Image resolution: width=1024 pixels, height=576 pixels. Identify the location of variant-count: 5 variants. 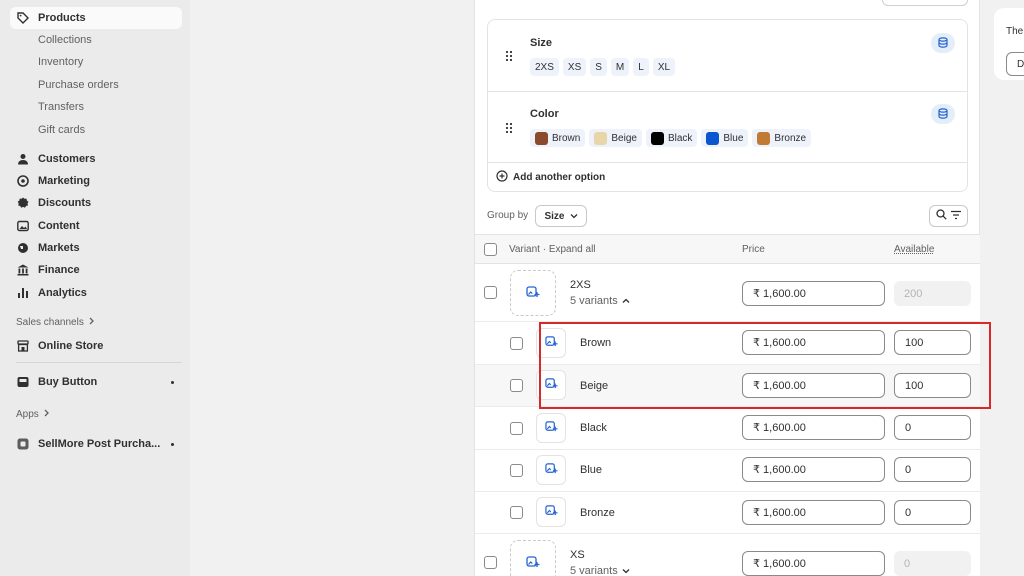
(594, 301).